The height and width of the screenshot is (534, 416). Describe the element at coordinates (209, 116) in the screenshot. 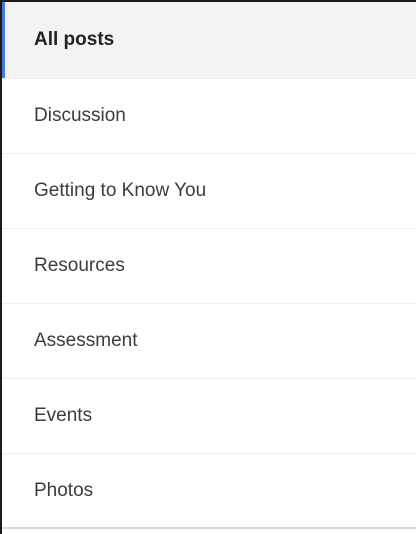

I see `category-item-discussion: Discussion` at that location.